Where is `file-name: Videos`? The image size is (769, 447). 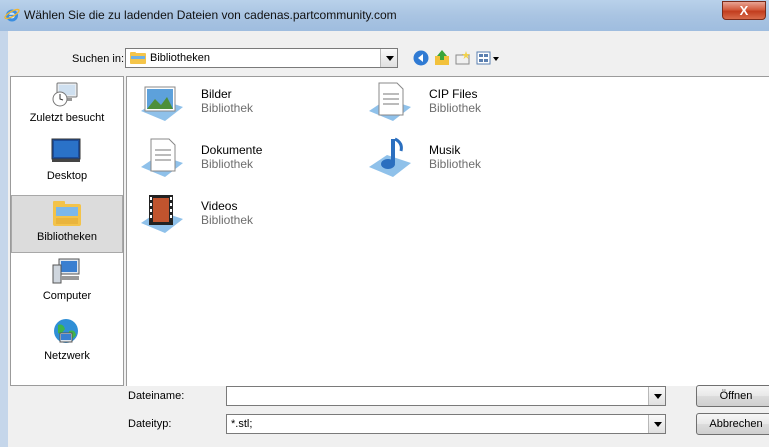
file-name: Videos is located at coordinates (219, 206).